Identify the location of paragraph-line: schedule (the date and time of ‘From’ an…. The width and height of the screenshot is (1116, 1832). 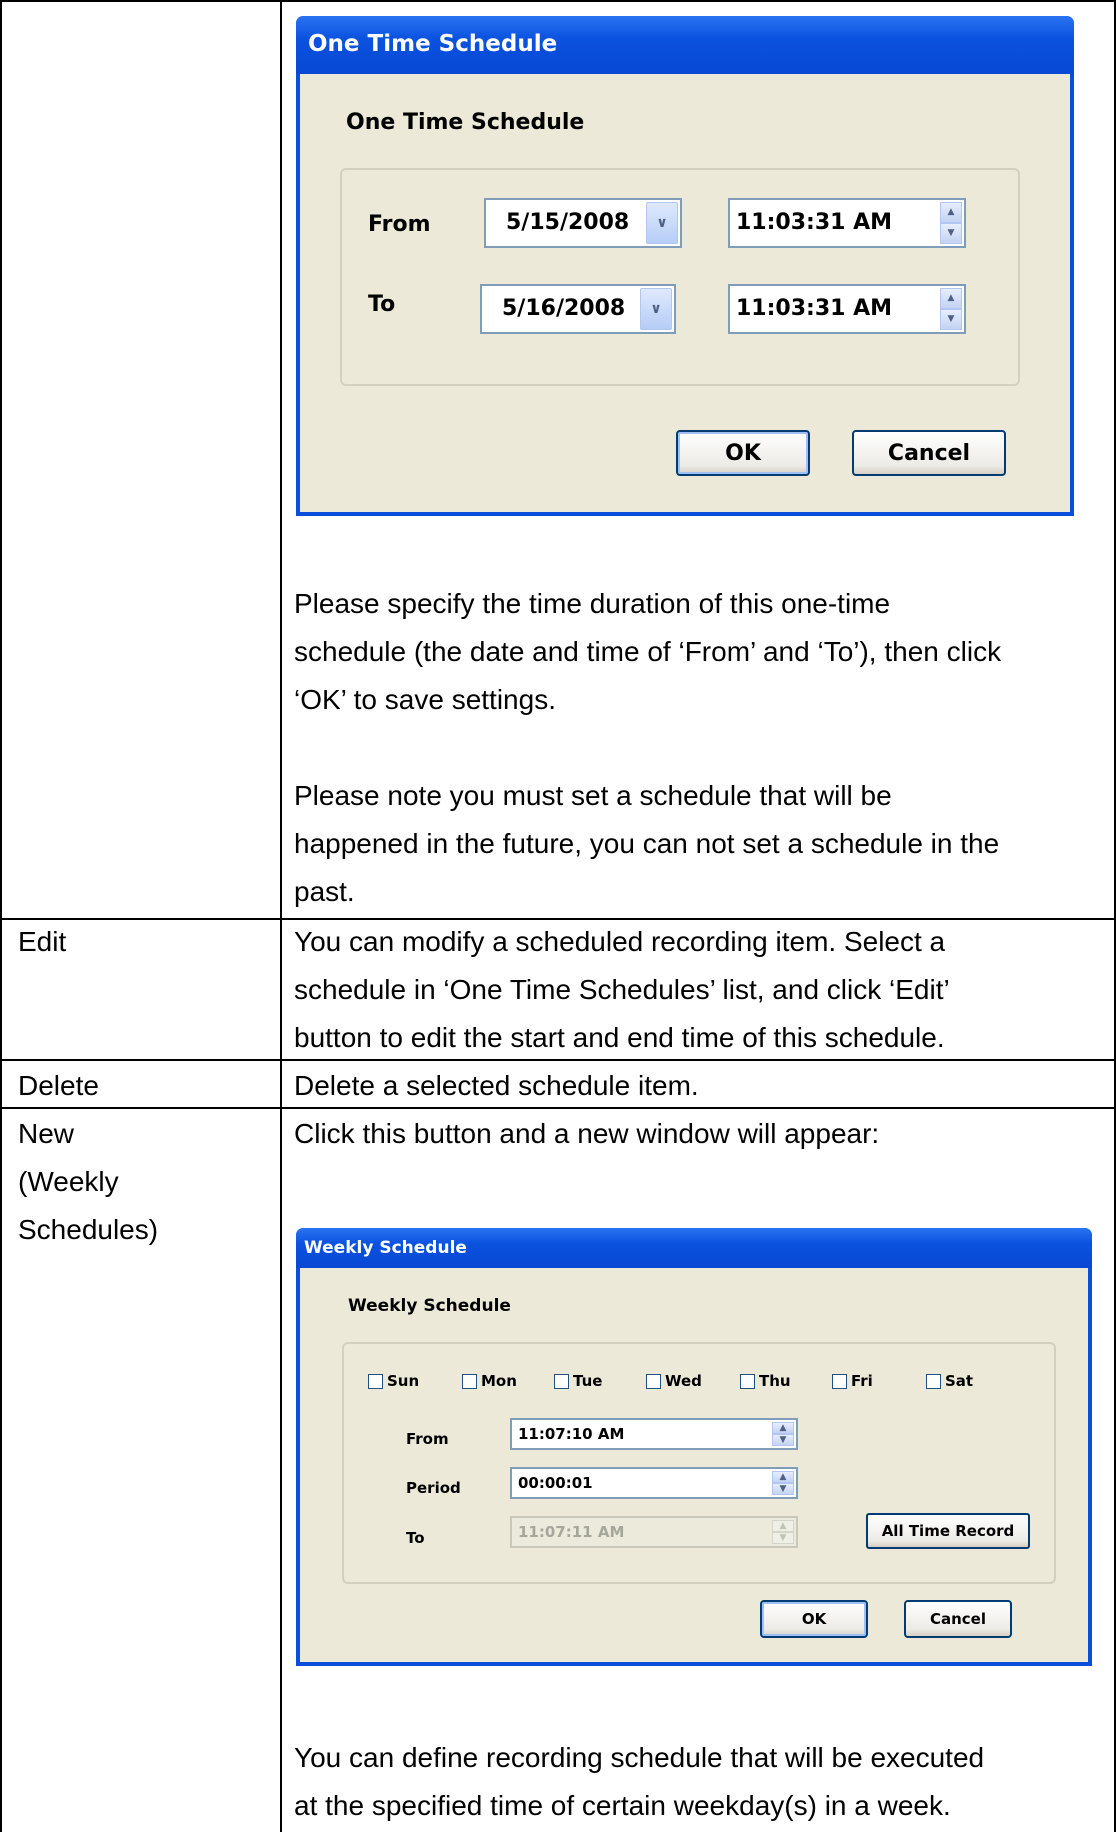
(648, 651).